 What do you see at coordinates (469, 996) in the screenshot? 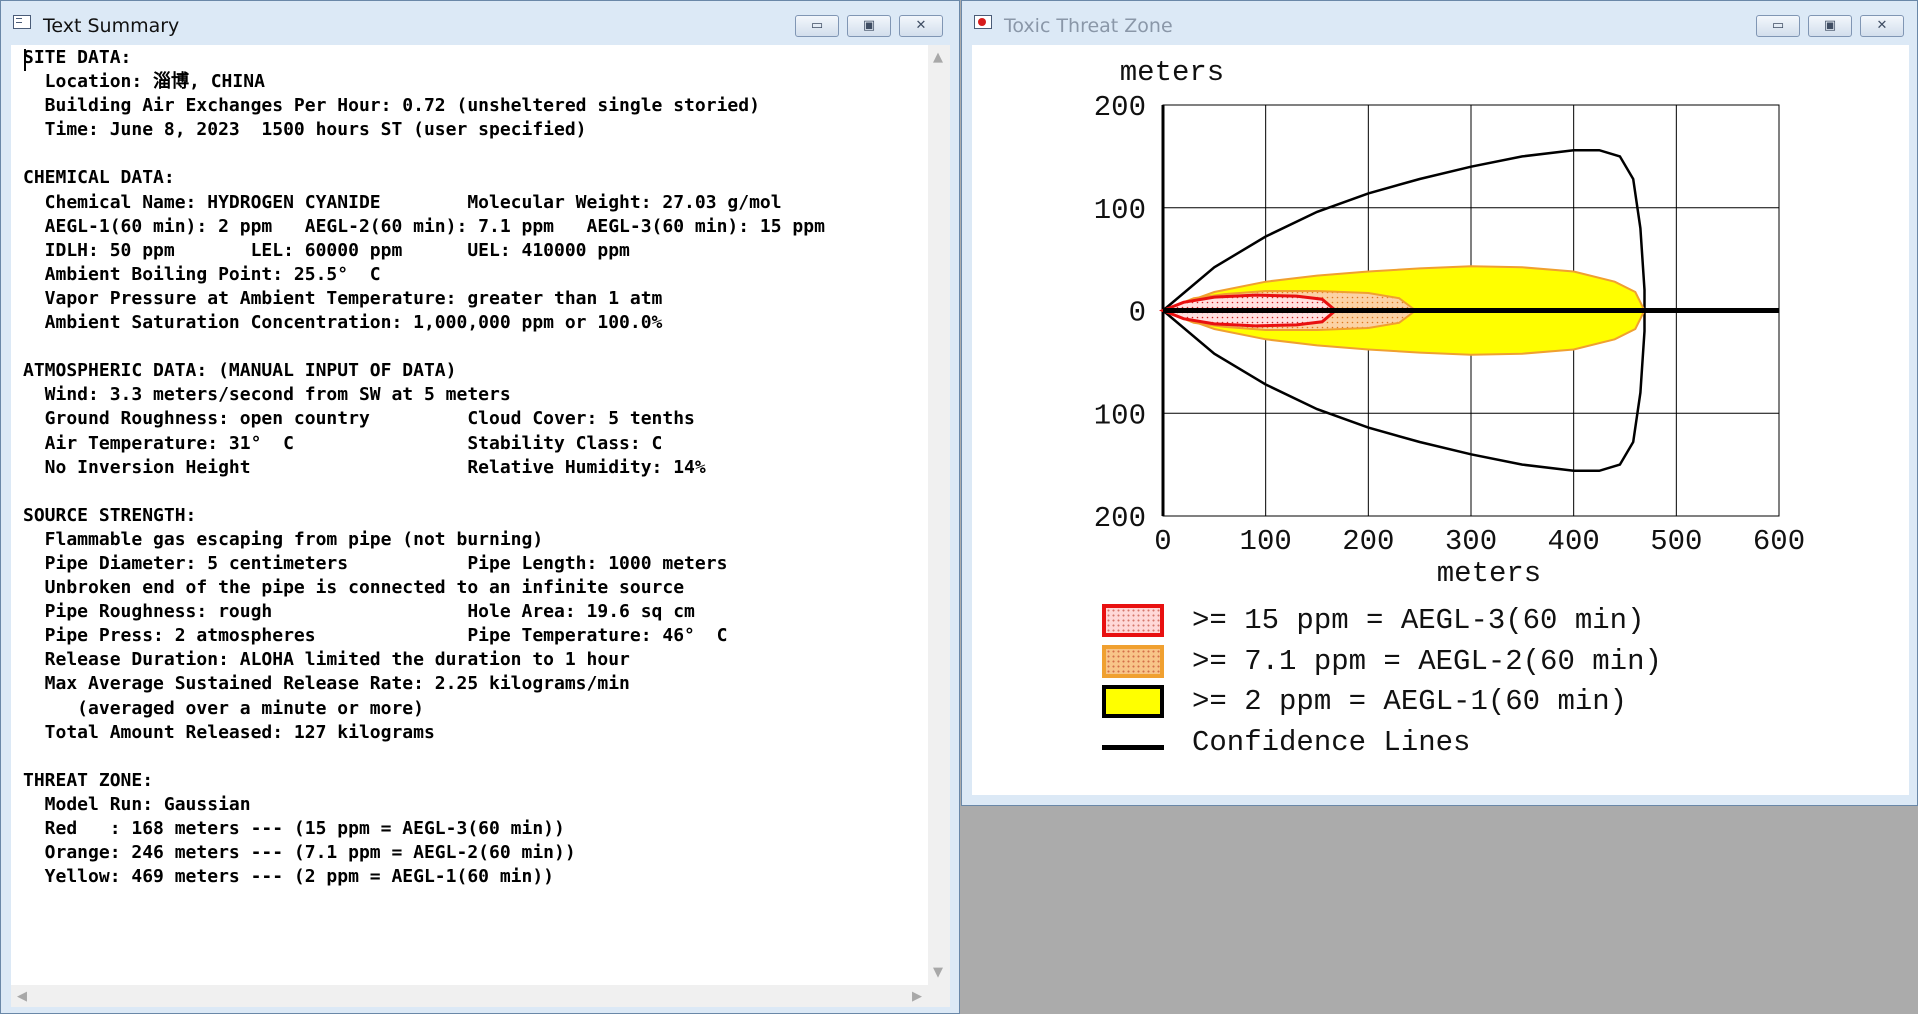
I see `horizontal-scrollbar: ◀ ▶` at bounding box center [469, 996].